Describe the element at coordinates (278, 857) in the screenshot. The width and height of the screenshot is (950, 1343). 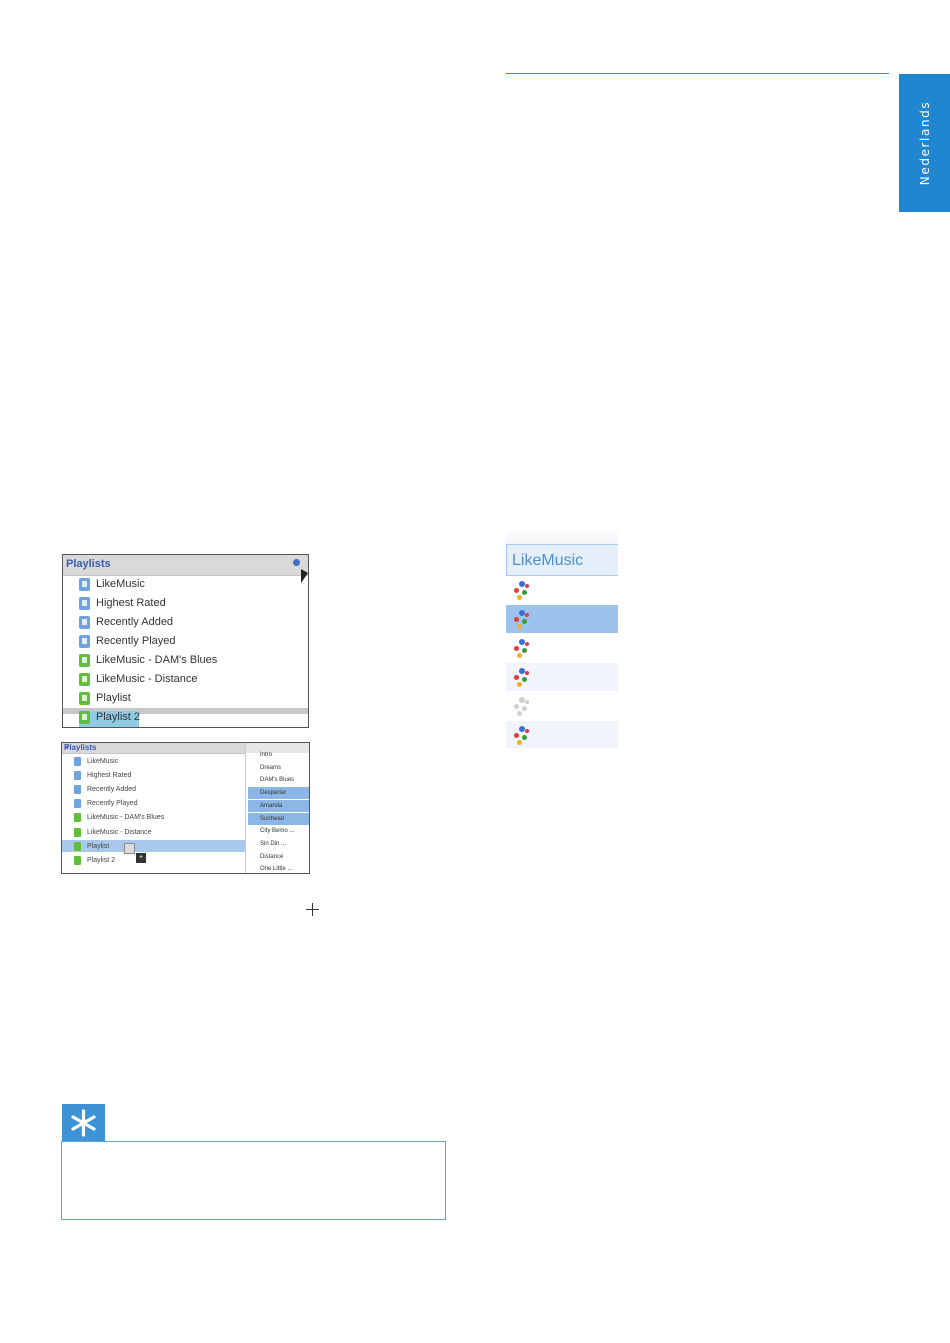
I see `song-item: Distance` at that location.